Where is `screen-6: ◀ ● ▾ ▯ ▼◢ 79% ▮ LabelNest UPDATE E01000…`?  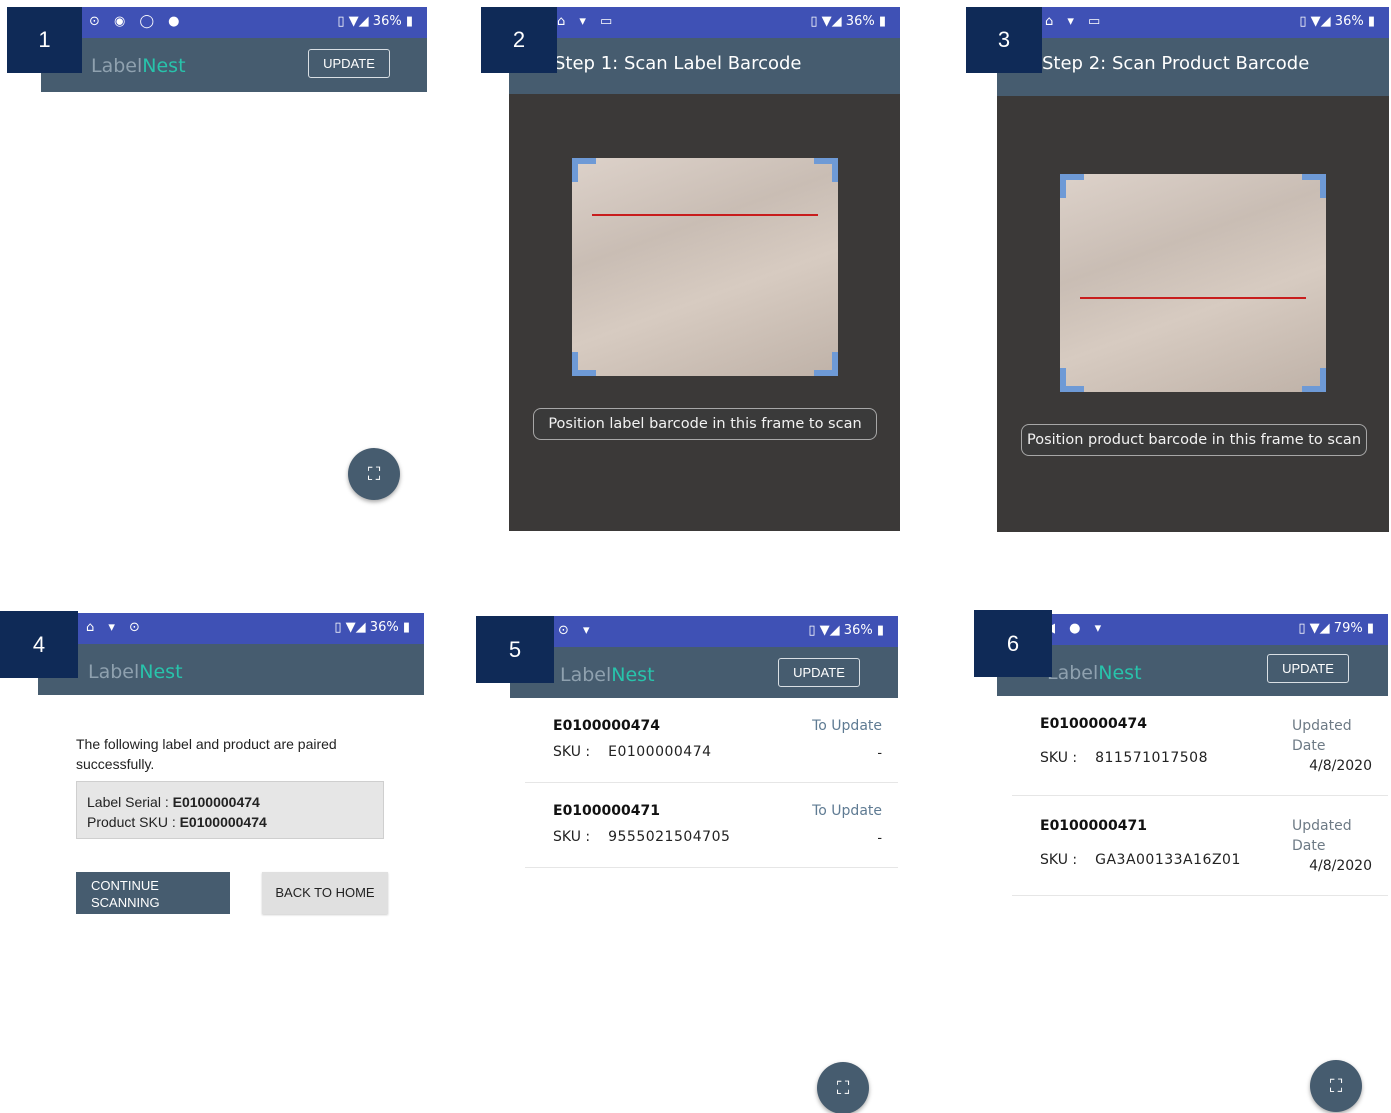
screen-6: ◀ ● ▾ ▯ ▼◢ 79% ▮ LabelNest UPDATE E01000… is located at coordinates (1192, 863).